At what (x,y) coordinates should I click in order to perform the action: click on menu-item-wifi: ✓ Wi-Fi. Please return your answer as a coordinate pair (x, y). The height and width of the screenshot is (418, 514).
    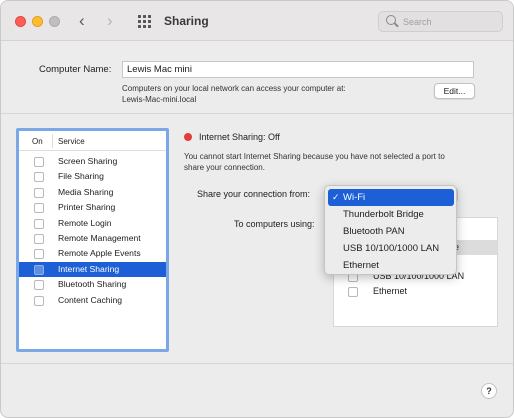
    Looking at the image, I should click on (391, 197).